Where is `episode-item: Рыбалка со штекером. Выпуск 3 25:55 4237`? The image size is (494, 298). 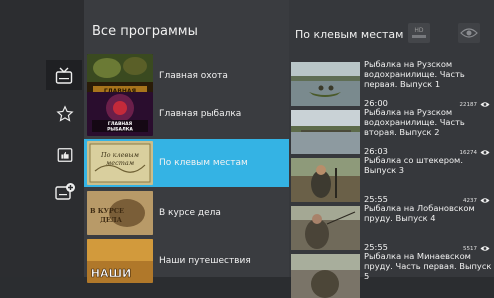
episode-item: Рыбалка со штекером. Выпуск 3 25:55 4237 is located at coordinates (392, 179).